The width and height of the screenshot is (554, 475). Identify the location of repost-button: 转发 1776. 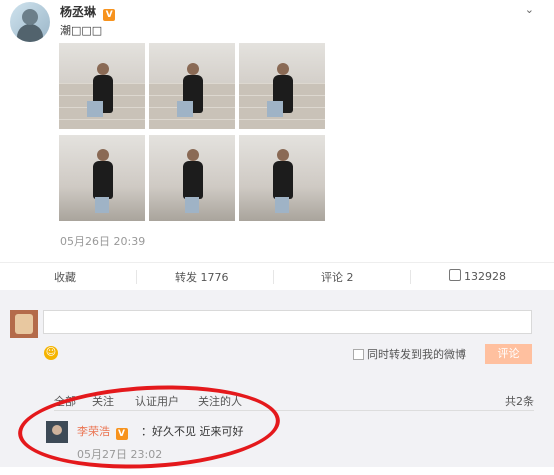
(202, 277).